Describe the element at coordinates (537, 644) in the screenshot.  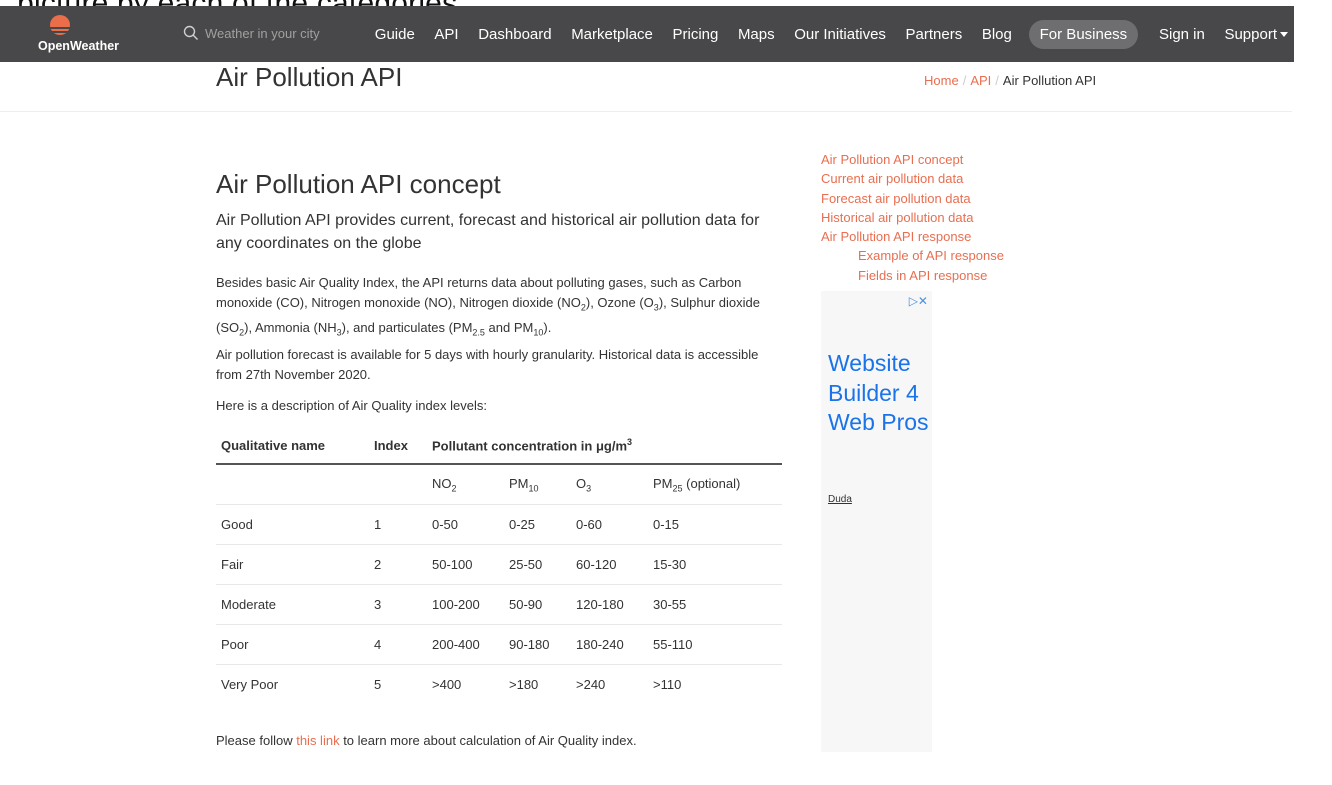
I see `table-cell: 90-180` at that location.